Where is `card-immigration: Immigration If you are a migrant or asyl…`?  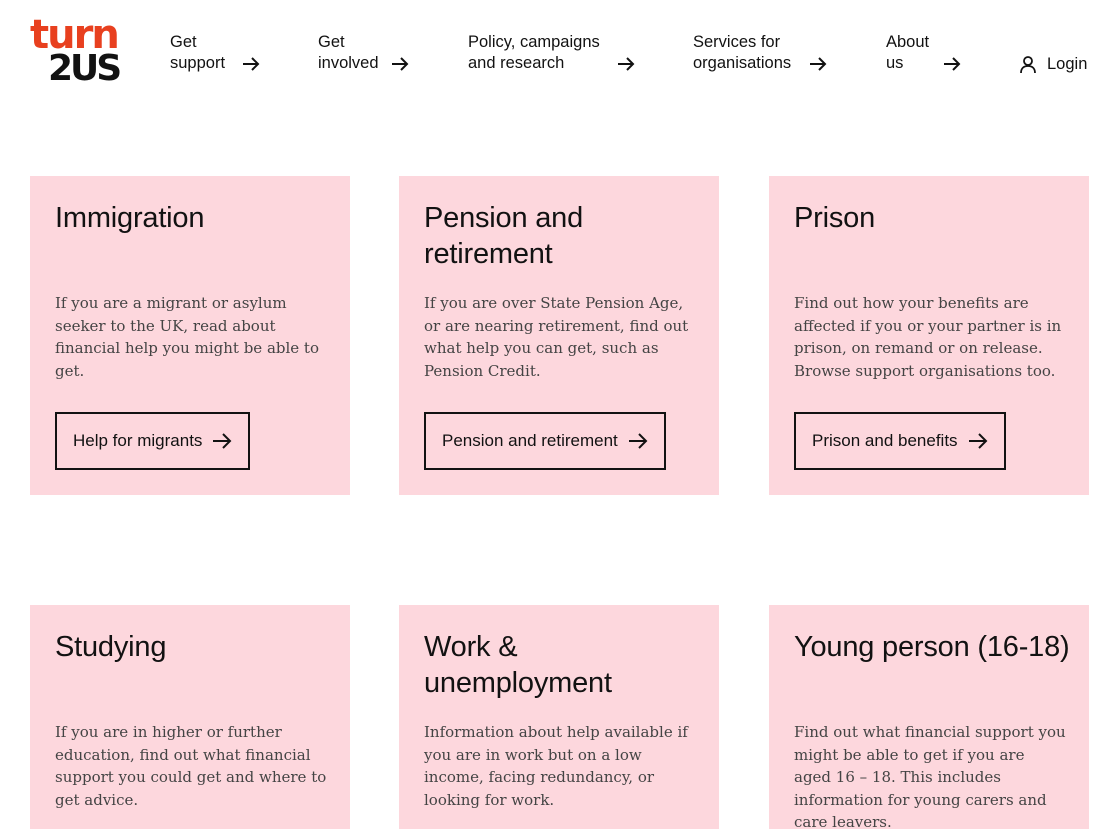
card-immigration: Immigration If you are a migrant or asyl… is located at coordinates (190, 335).